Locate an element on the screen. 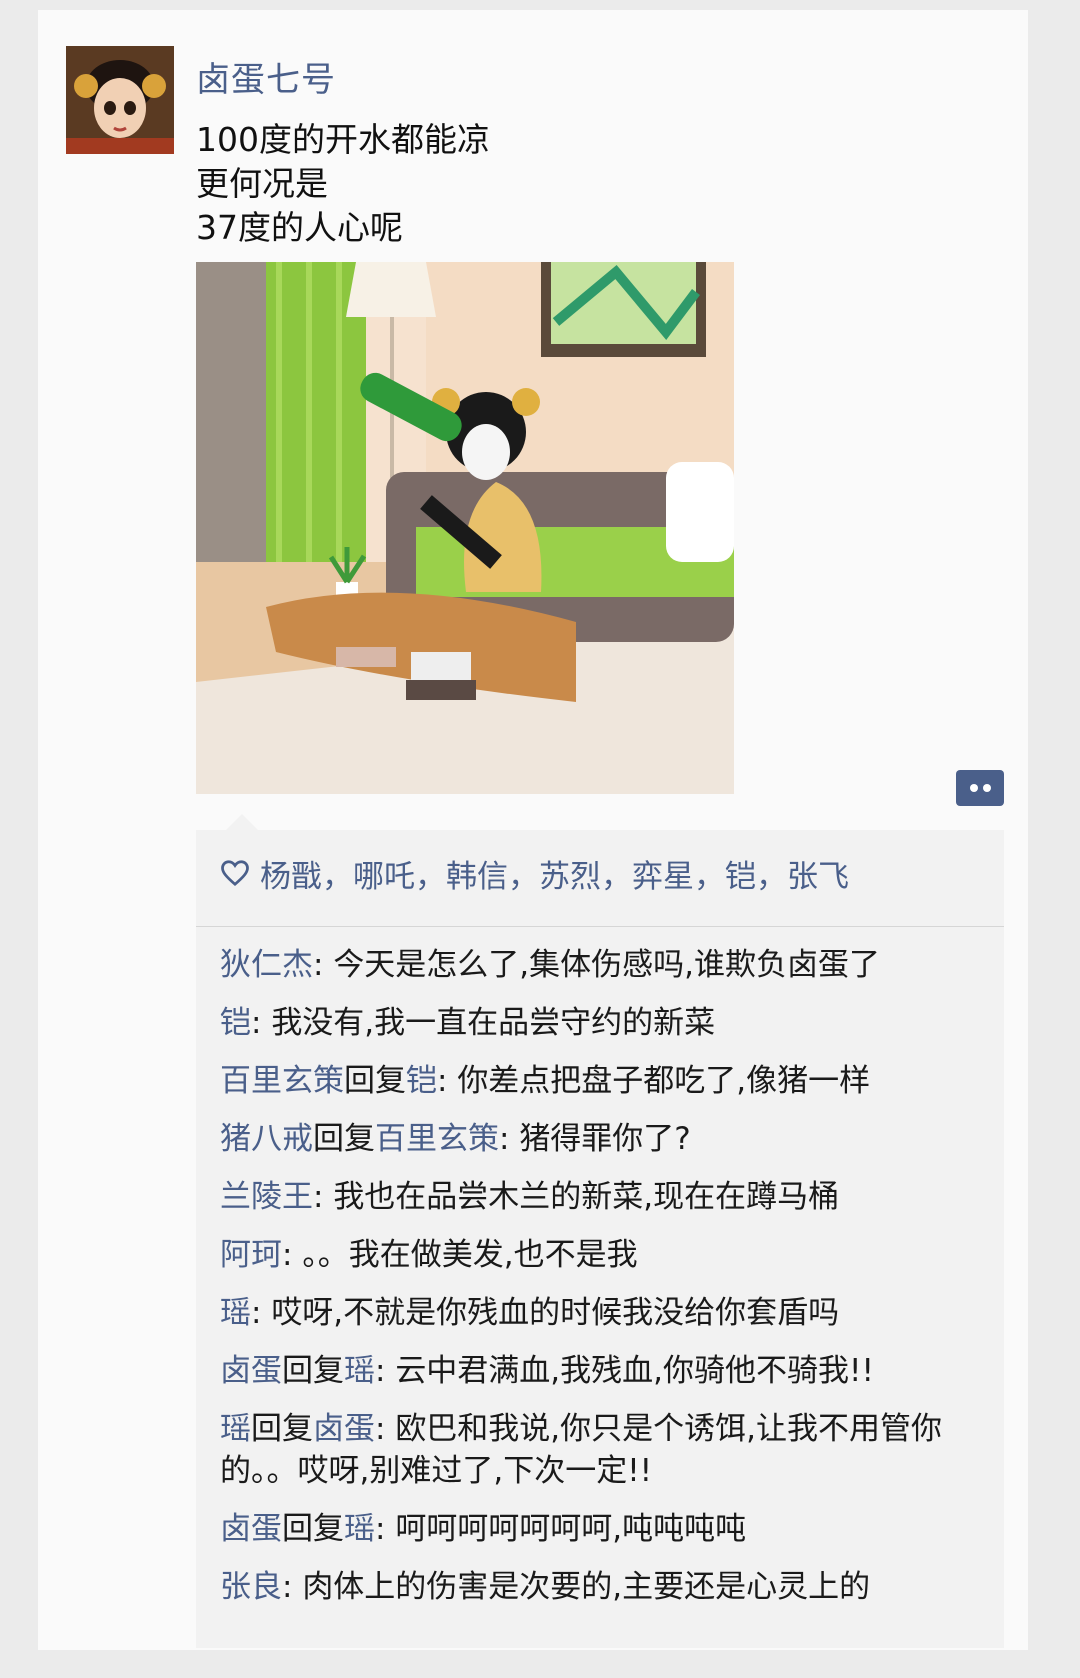 The width and height of the screenshot is (1080, 1678). comment-item: 百里玄策回复铠: 你差点把盘子都吃了,像猪一样 is located at coordinates (605, 1081).